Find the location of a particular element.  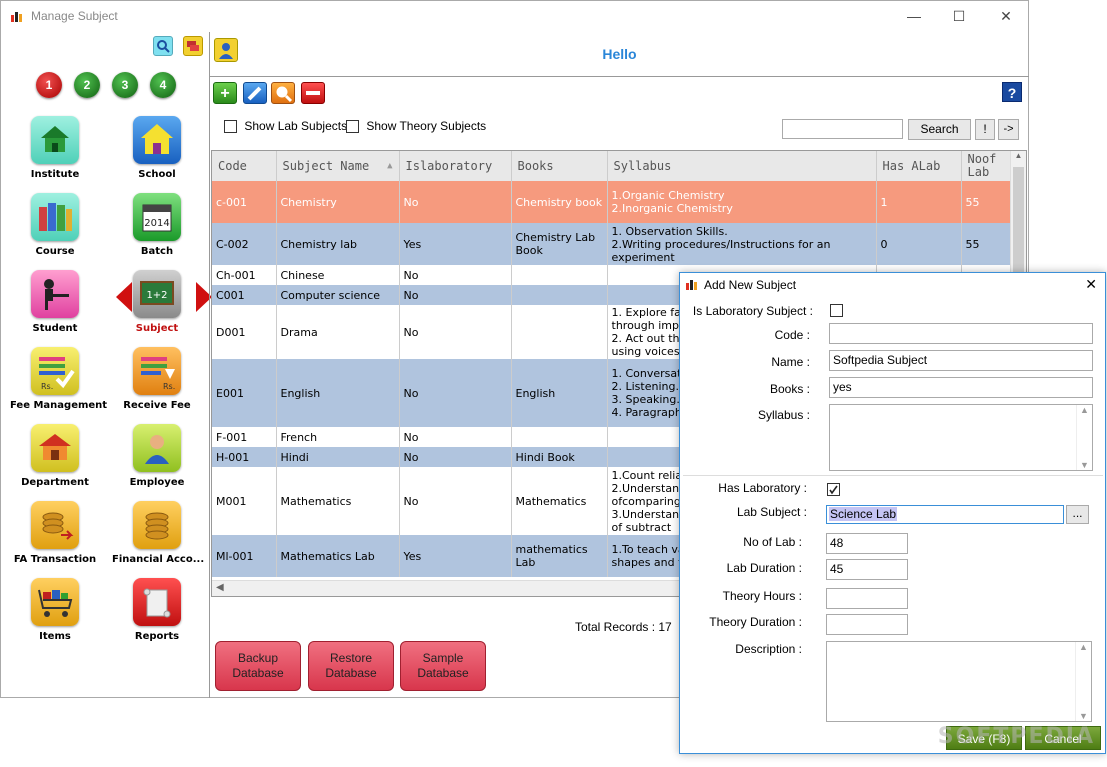

tile-employee: Employee is located at coordinates (157, 459).